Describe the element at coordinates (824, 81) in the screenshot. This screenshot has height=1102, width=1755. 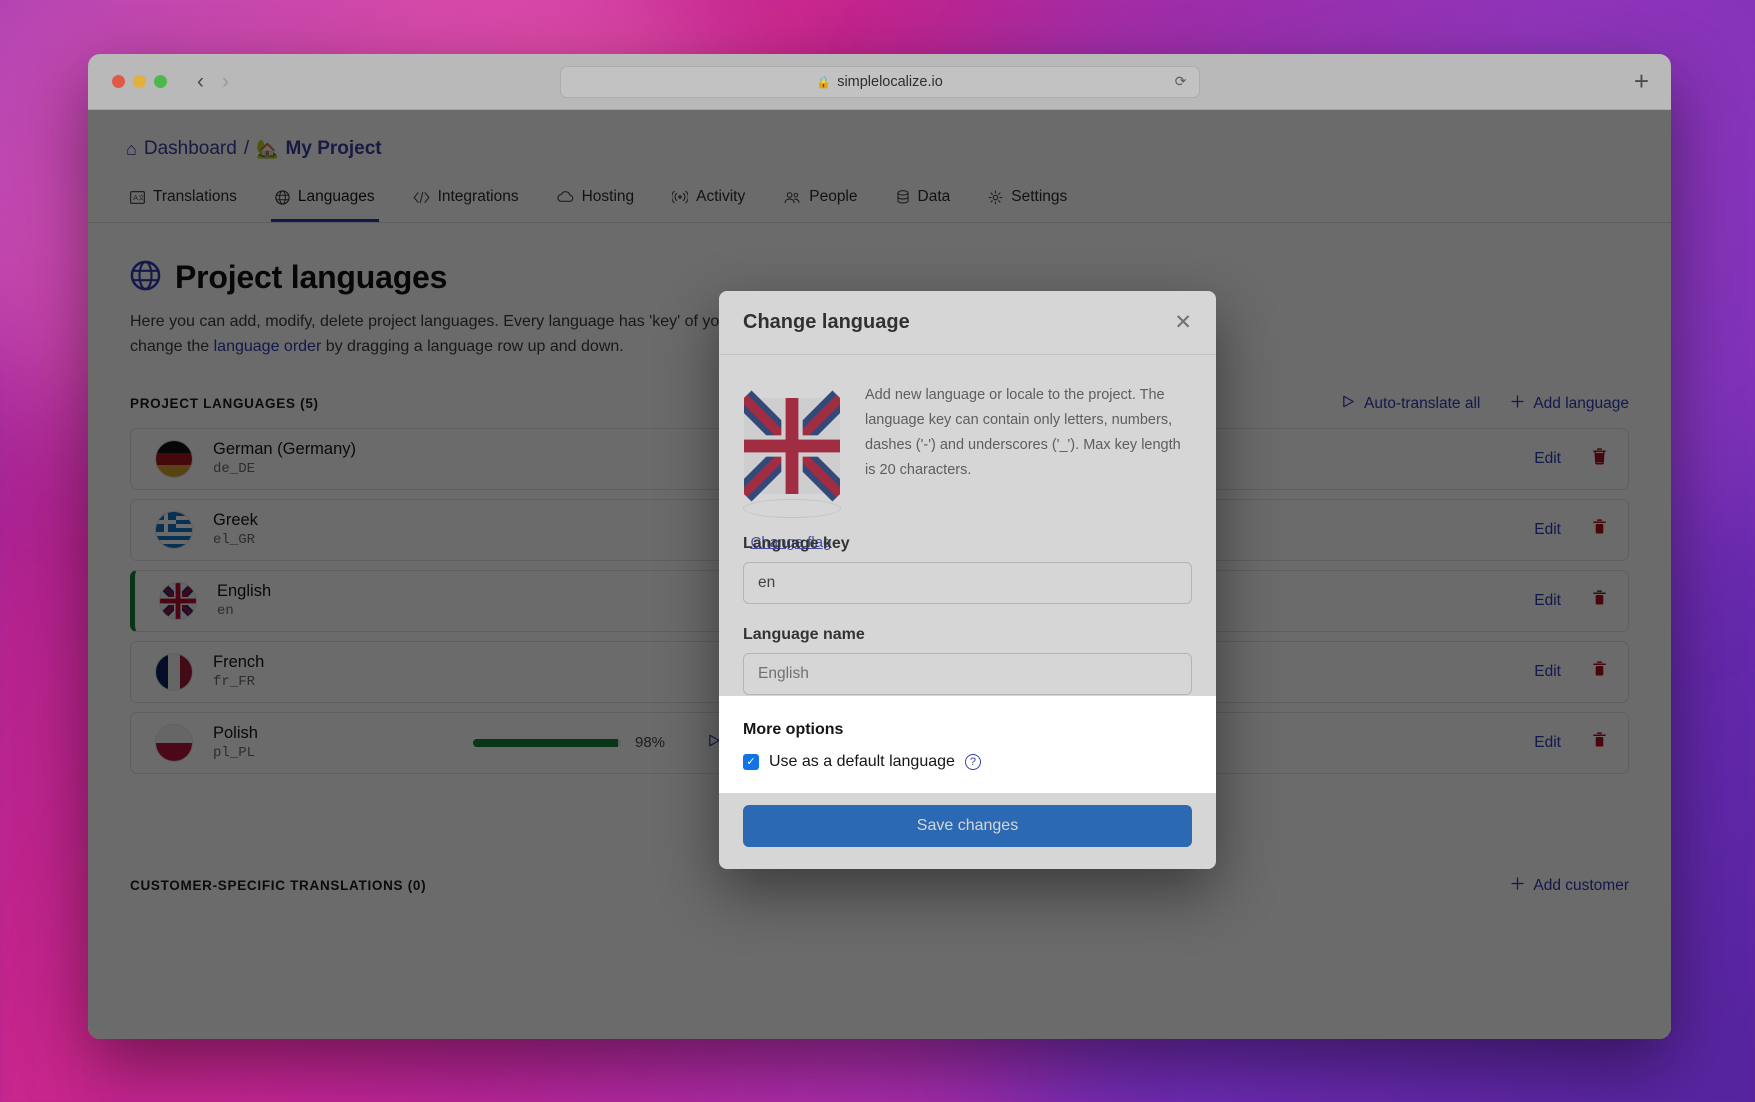
I see `lock-icon: 🔒` at that location.